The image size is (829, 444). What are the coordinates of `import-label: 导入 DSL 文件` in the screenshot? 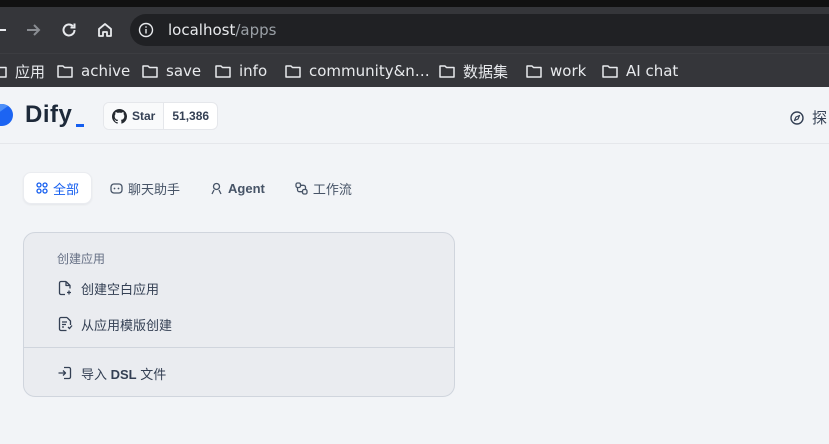 It's located at (123, 373).